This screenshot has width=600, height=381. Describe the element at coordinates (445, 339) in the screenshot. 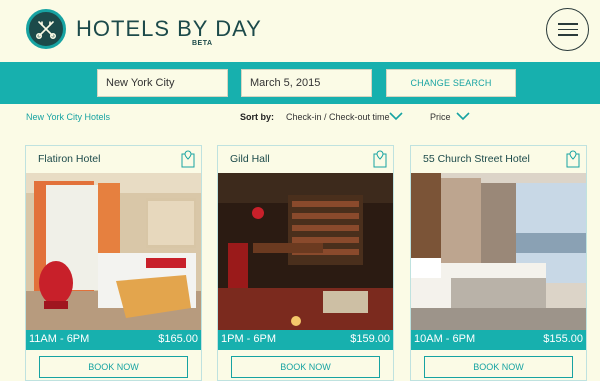

I see `hours: 10AM - 6PM` at that location.